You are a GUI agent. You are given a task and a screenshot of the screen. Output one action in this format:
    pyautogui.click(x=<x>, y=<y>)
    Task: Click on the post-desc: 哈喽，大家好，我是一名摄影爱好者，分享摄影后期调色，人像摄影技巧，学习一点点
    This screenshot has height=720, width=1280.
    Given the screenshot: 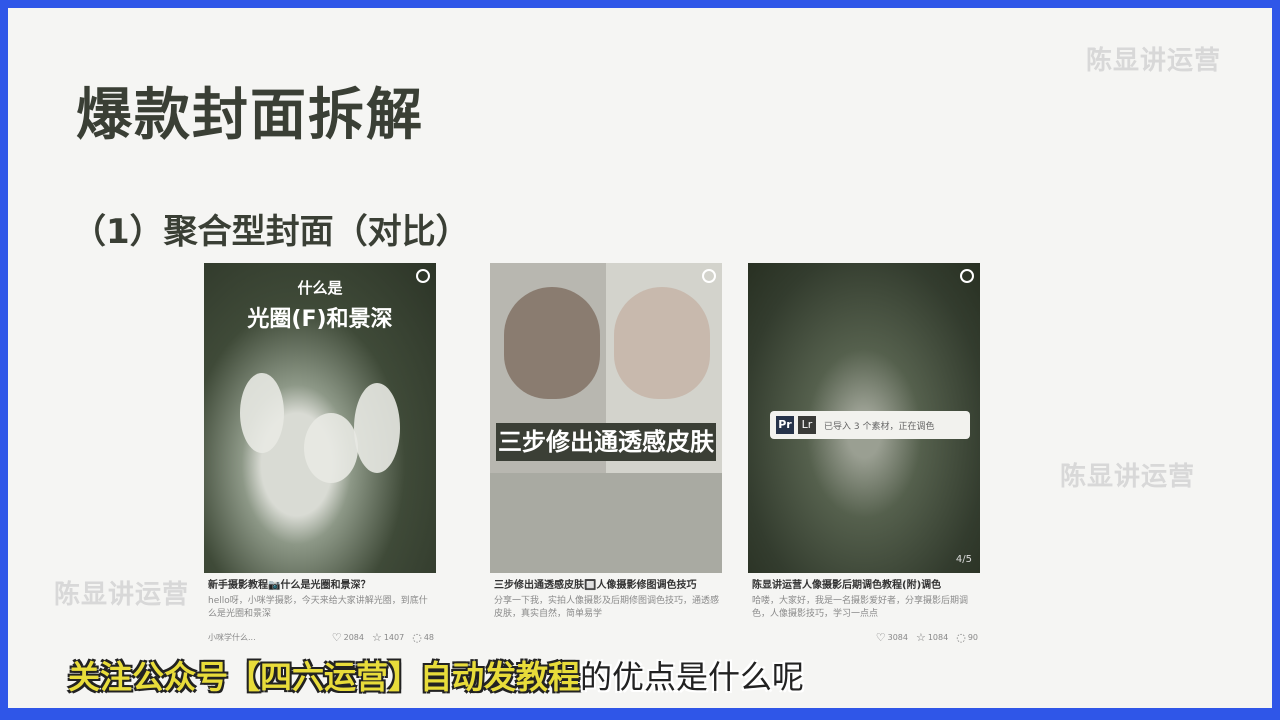 What is the action you would take?
    pyautogui.click(x=860, y=607)
    